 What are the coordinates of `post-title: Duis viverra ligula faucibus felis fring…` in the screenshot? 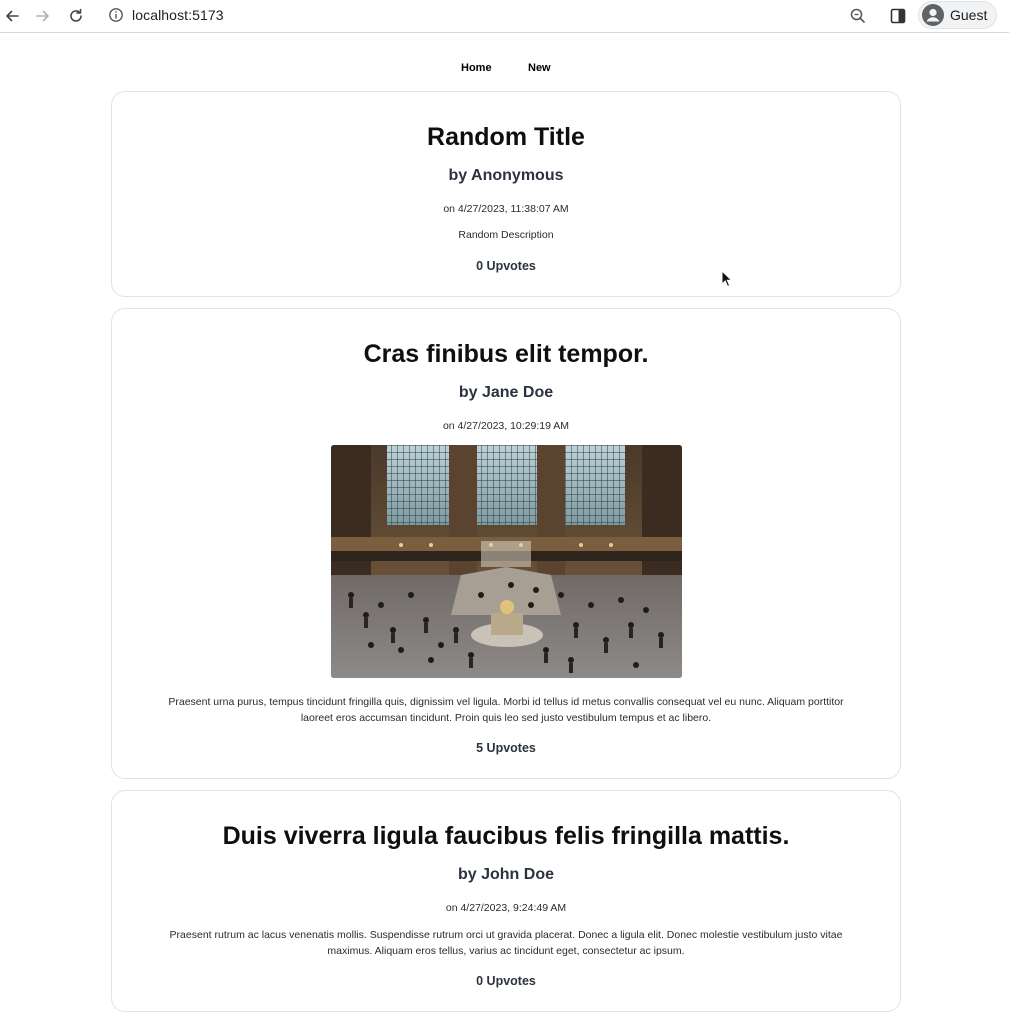 It's located at (506, 836).